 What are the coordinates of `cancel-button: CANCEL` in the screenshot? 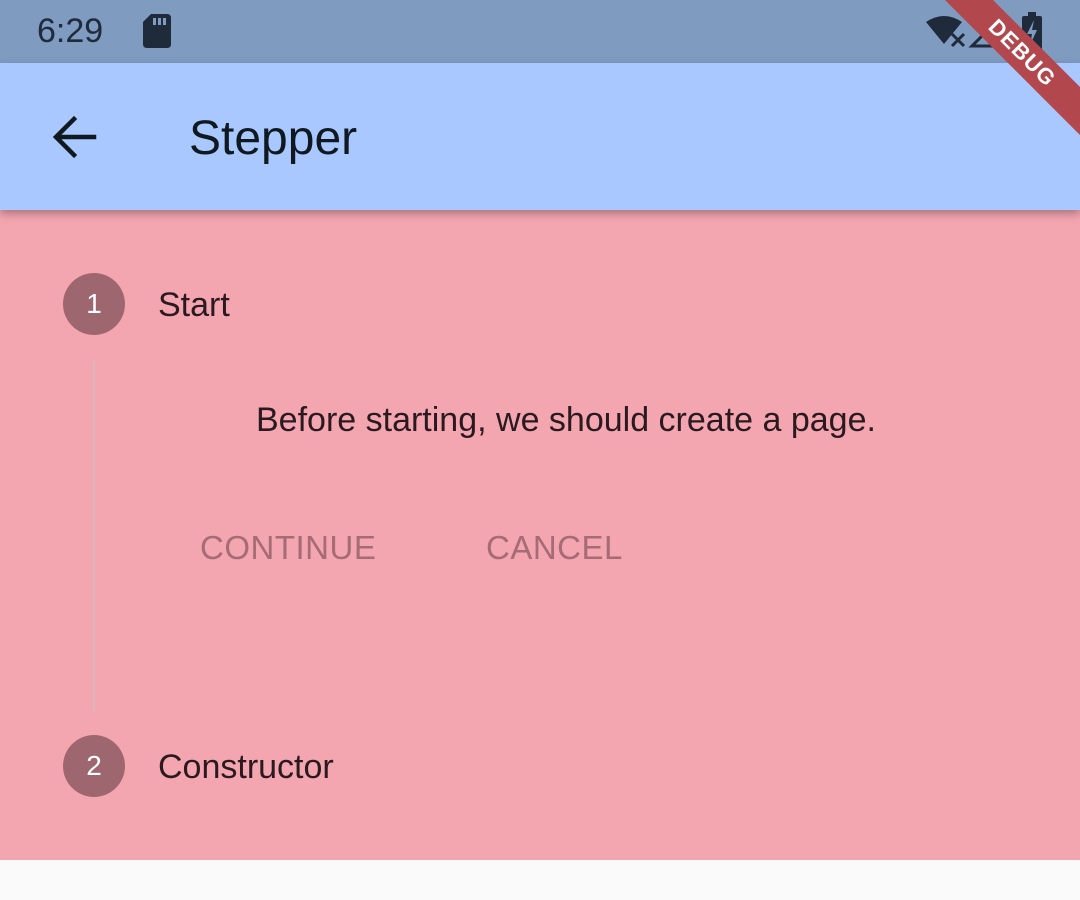 It's located at (554, 548).